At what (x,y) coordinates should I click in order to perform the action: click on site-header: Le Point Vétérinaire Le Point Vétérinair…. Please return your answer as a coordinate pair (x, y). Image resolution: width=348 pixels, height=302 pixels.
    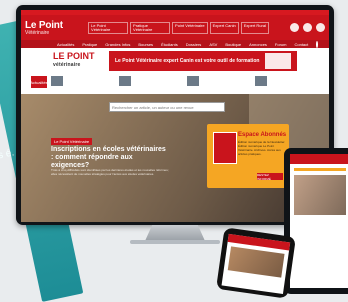
    Looking at the image, I should click on (175, 27).